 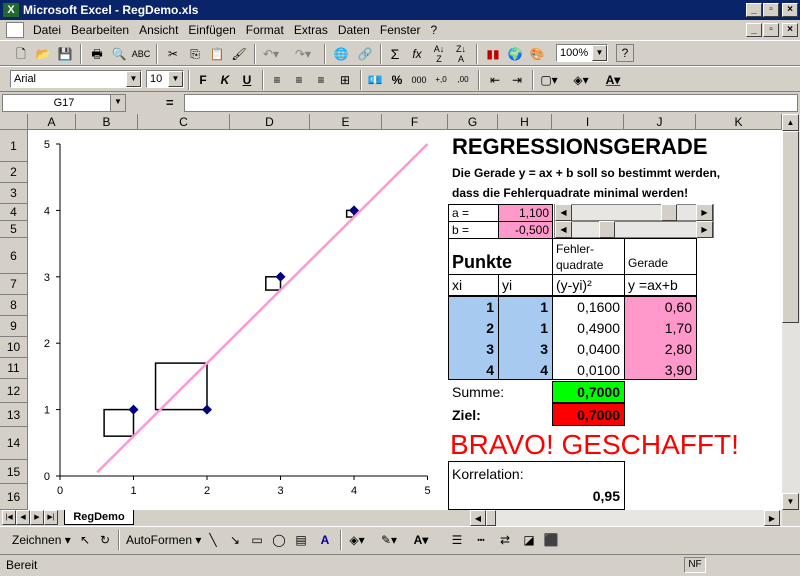 What do you see at coordinates (434, 30) in the screenshot?
I see `menu-help: ?` at bounding box center [434, 30].